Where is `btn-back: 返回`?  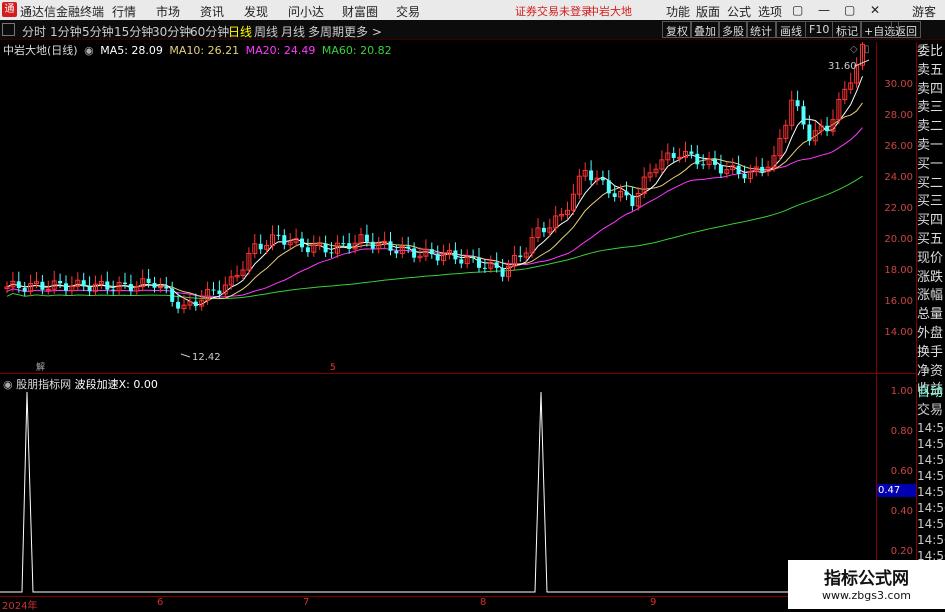 btn-back: 返回 is located at coordinates (906, 29).